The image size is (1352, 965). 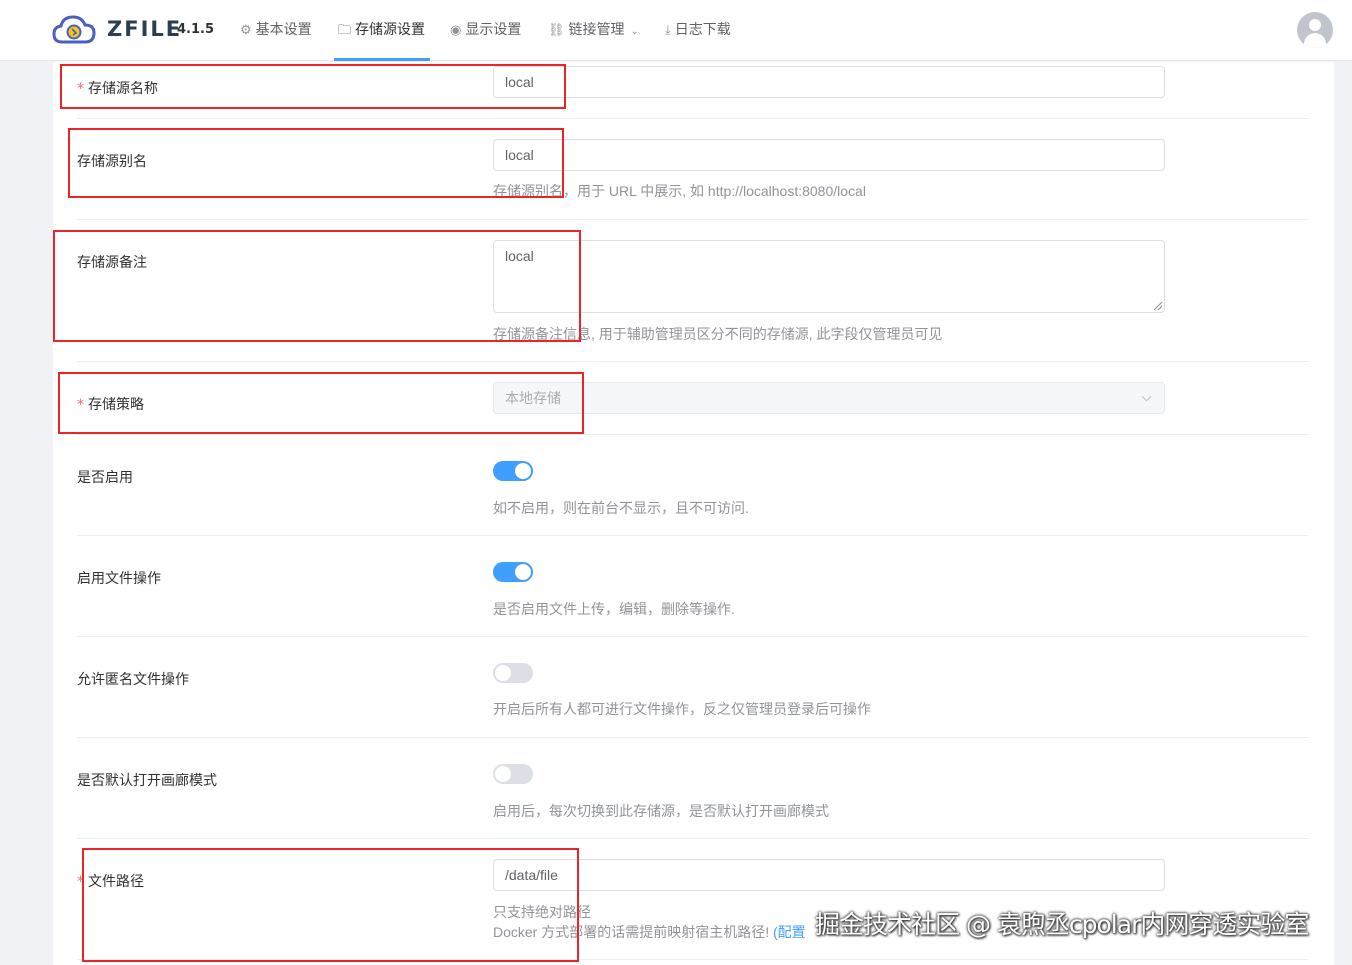 I want to click on storage-strategy-select: 本地存储, so click(x=829, y=398).